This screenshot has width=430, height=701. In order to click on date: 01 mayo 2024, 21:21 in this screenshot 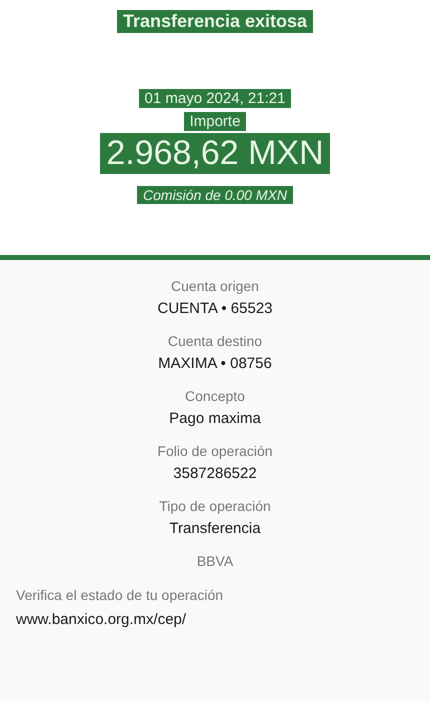, I will do `click(215, 98)`.